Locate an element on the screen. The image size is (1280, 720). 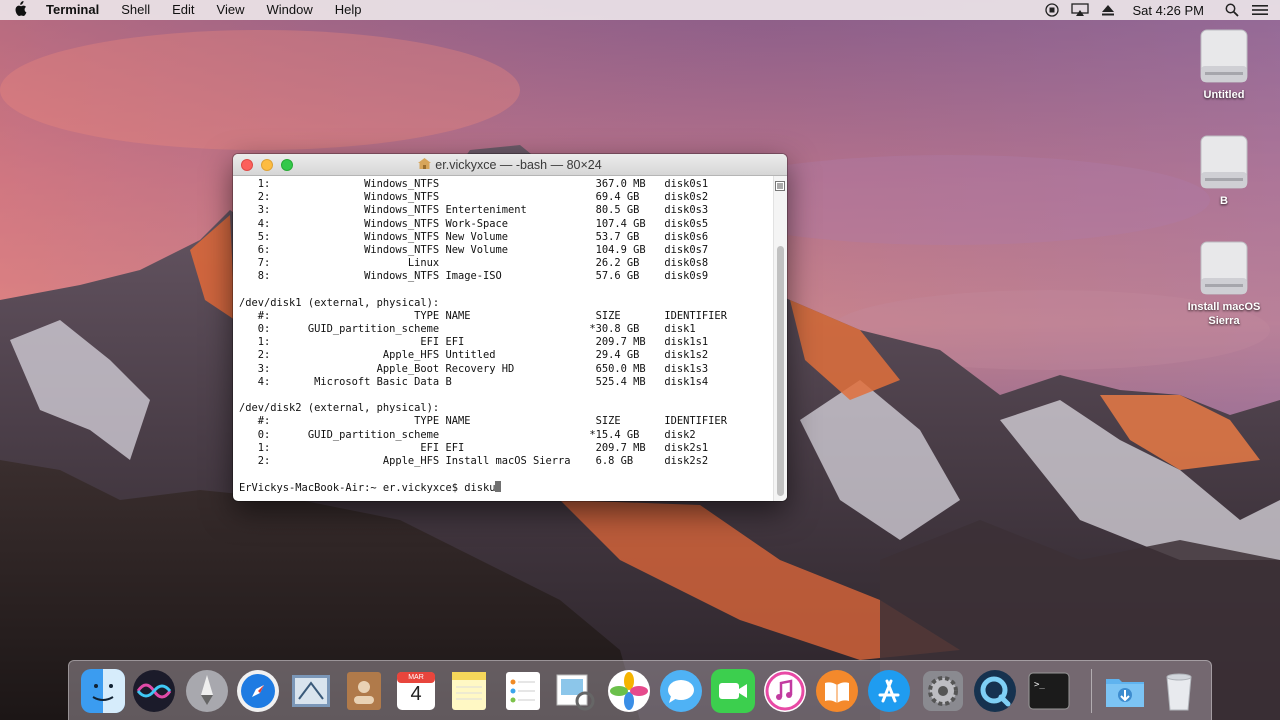
menu-app-name: Terminal is located at coordinates (75, 10).